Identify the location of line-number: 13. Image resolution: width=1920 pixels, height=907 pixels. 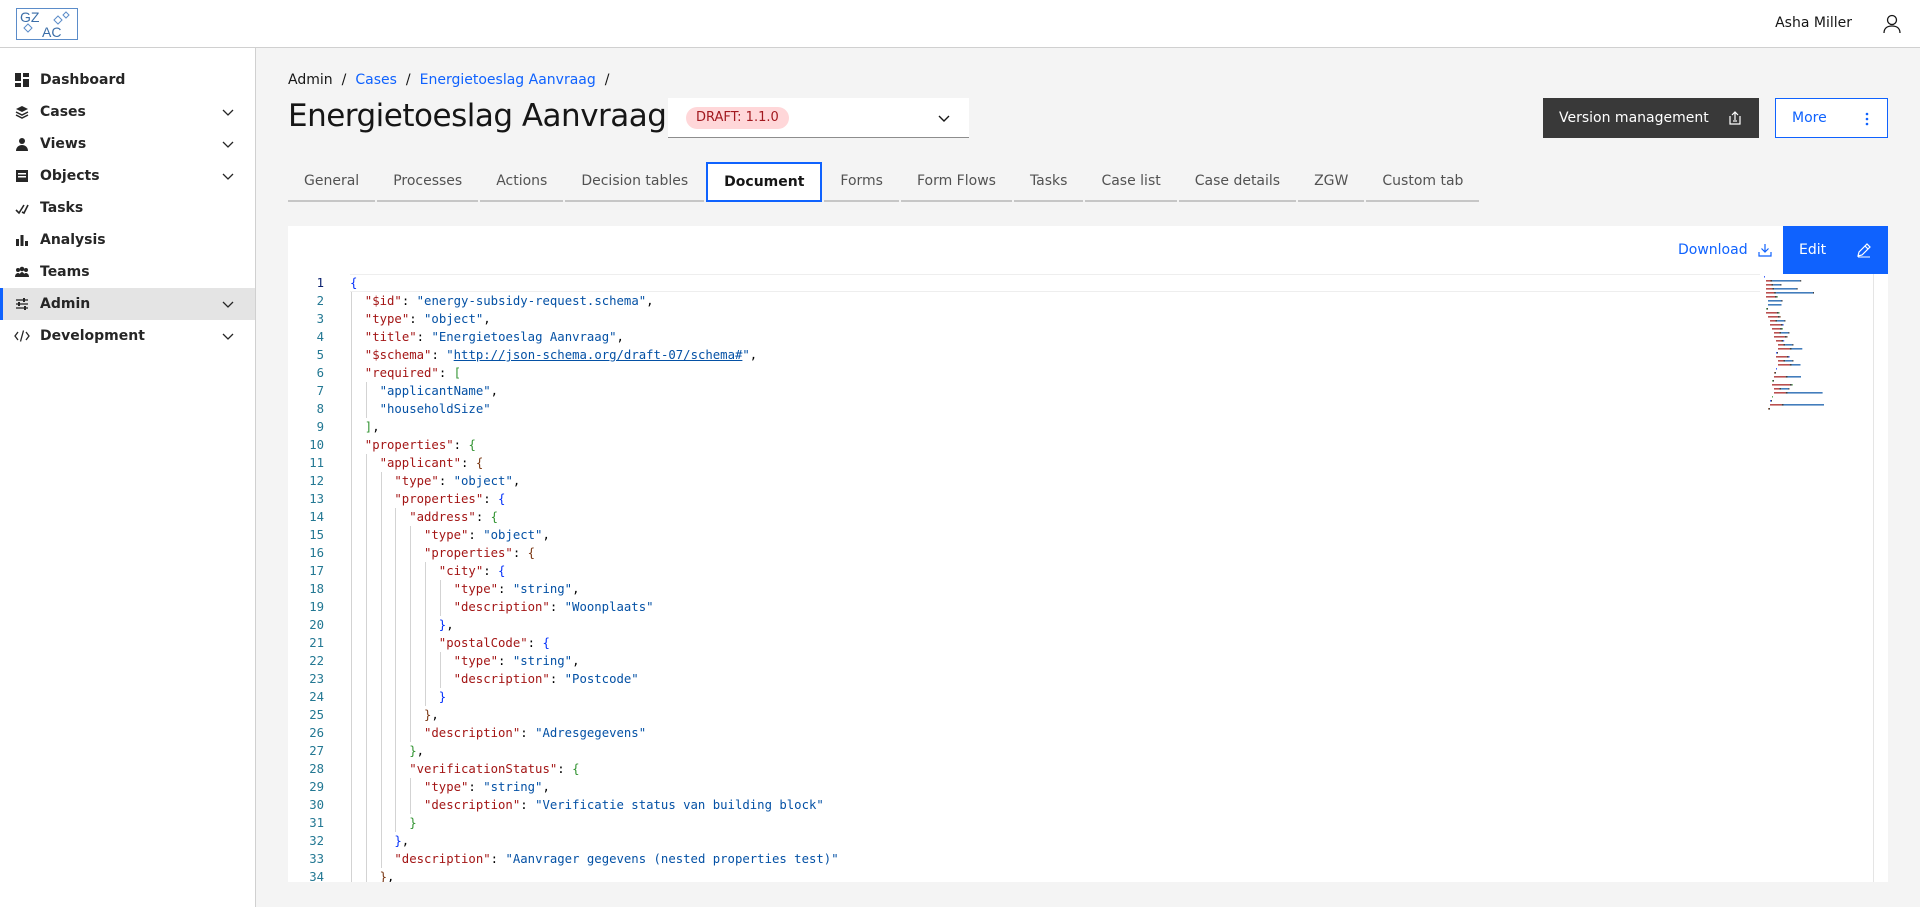
(316, 499).